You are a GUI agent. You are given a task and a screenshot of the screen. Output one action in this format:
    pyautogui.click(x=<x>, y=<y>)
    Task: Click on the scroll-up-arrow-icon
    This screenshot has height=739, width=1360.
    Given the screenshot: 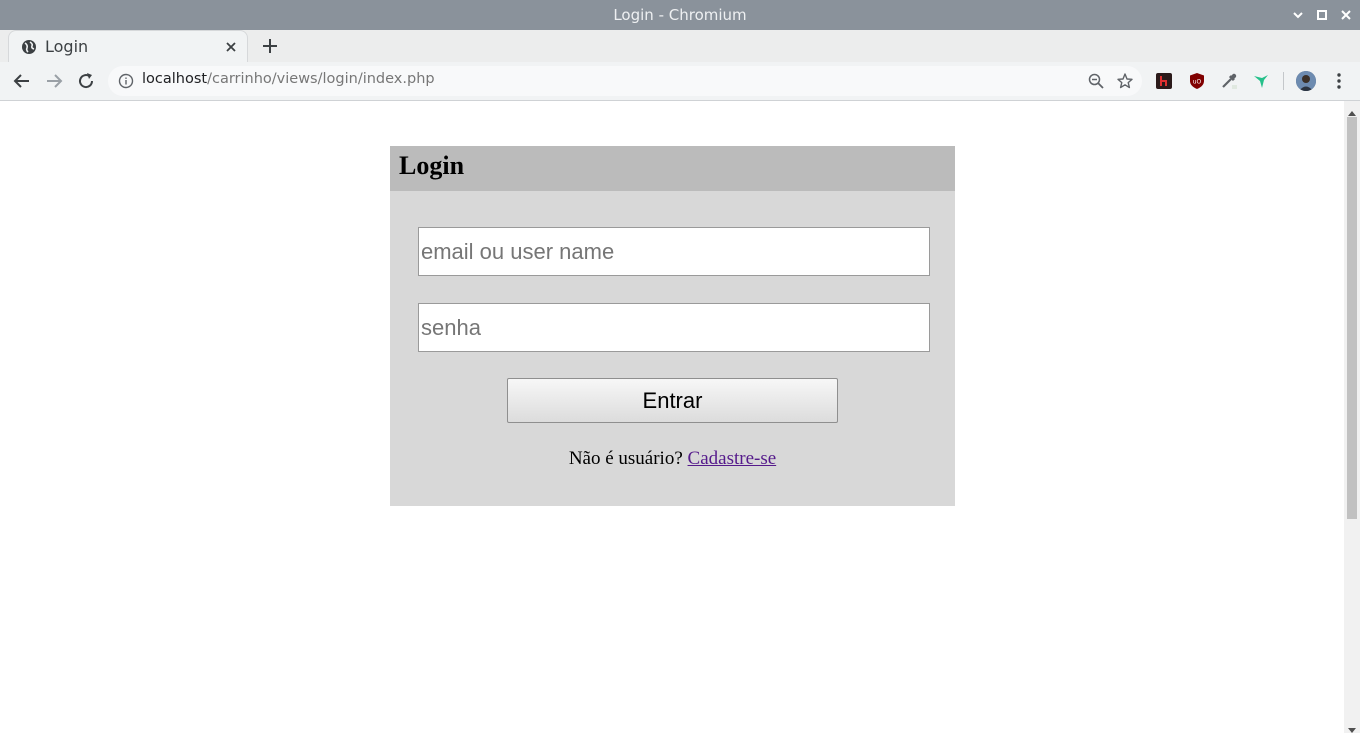 What is the action you would take?
    pyautogui.click(x=1352, y=110)
    